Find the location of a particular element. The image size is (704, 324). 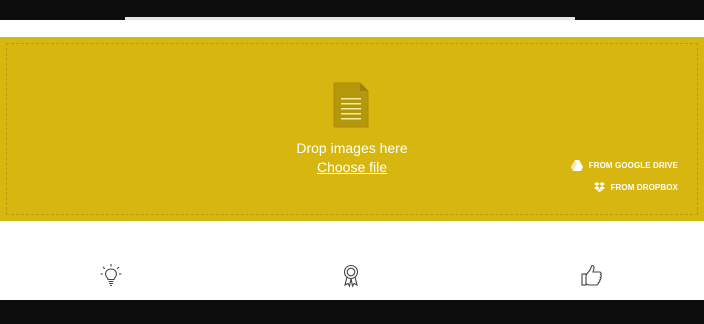

from-google-drive-button: FROM GOOGLE DRIVE is located at coordinates (624, 165).